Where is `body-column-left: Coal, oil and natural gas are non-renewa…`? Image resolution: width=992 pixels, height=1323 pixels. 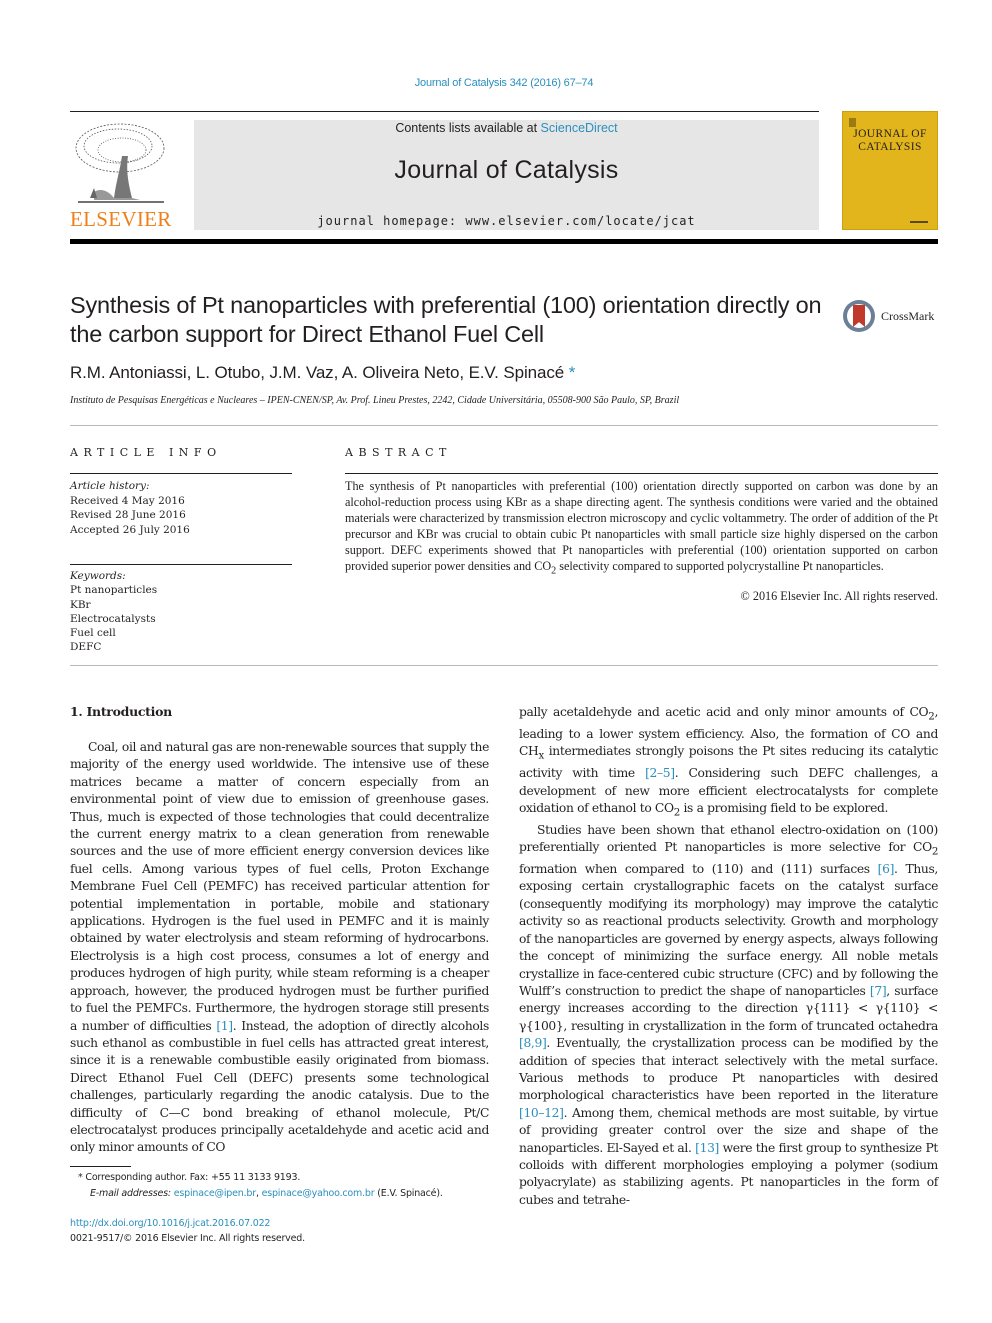 body-column-left: Coal, oil and natural gas are non-renewa… is located at coordinates (279, 948).